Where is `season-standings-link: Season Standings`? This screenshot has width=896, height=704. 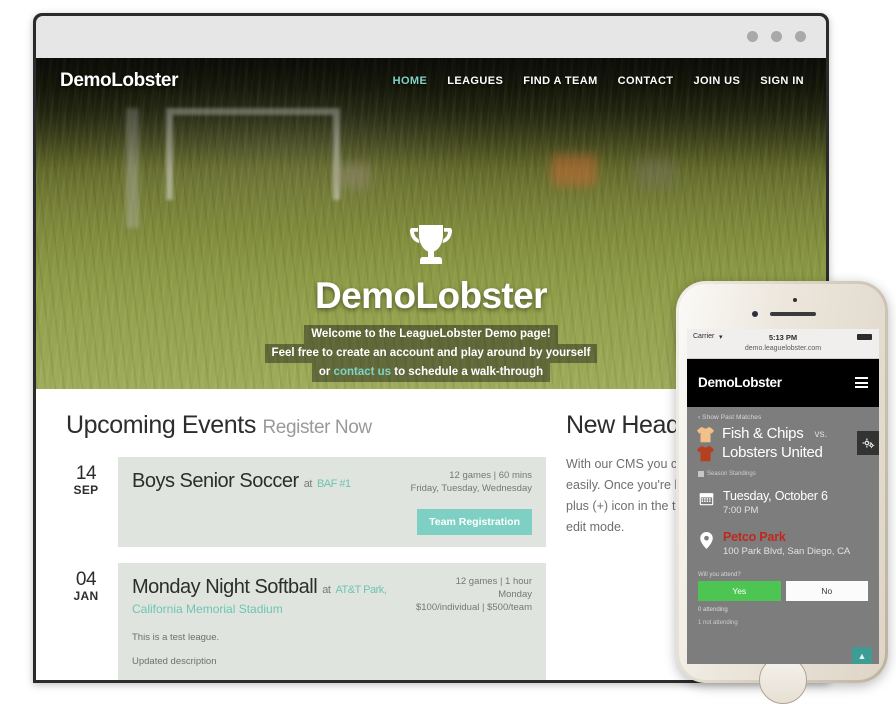 season-standings-link: Season Standings is located at coordinates (783, 470).